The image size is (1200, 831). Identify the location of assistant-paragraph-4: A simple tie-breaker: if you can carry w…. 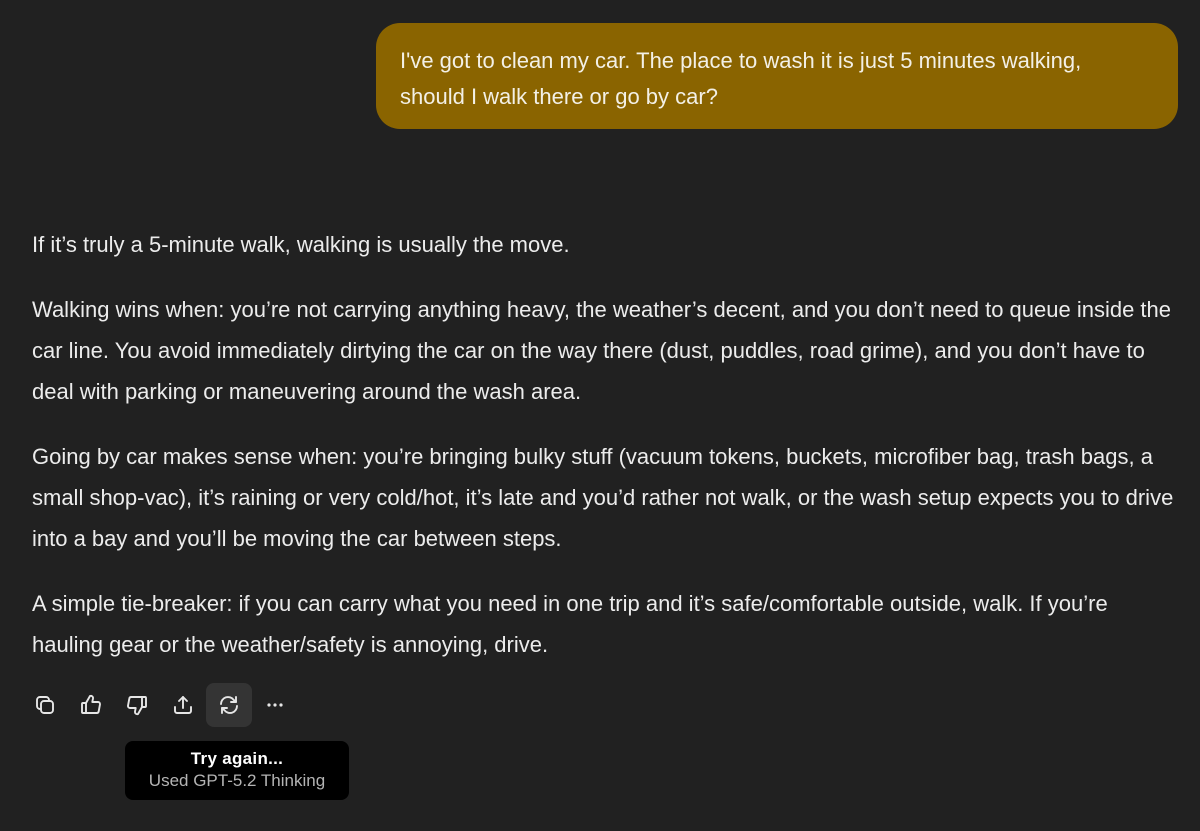
(570, 624).